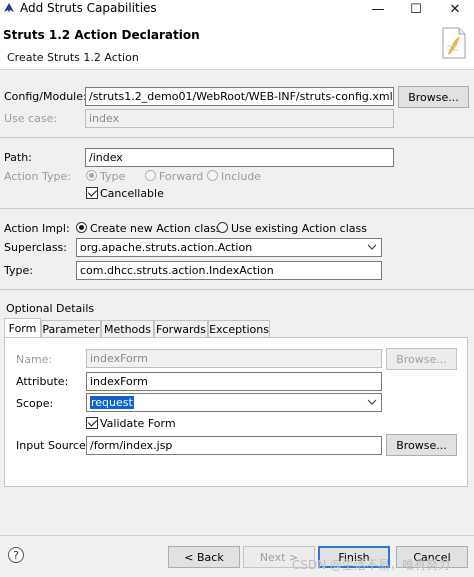 Image resolution: width=474 pixels, height=577 pixels. Describe the element at coordinates (37, 176) in the screenshot. I see `action-type-label: Action Type:` at that location.